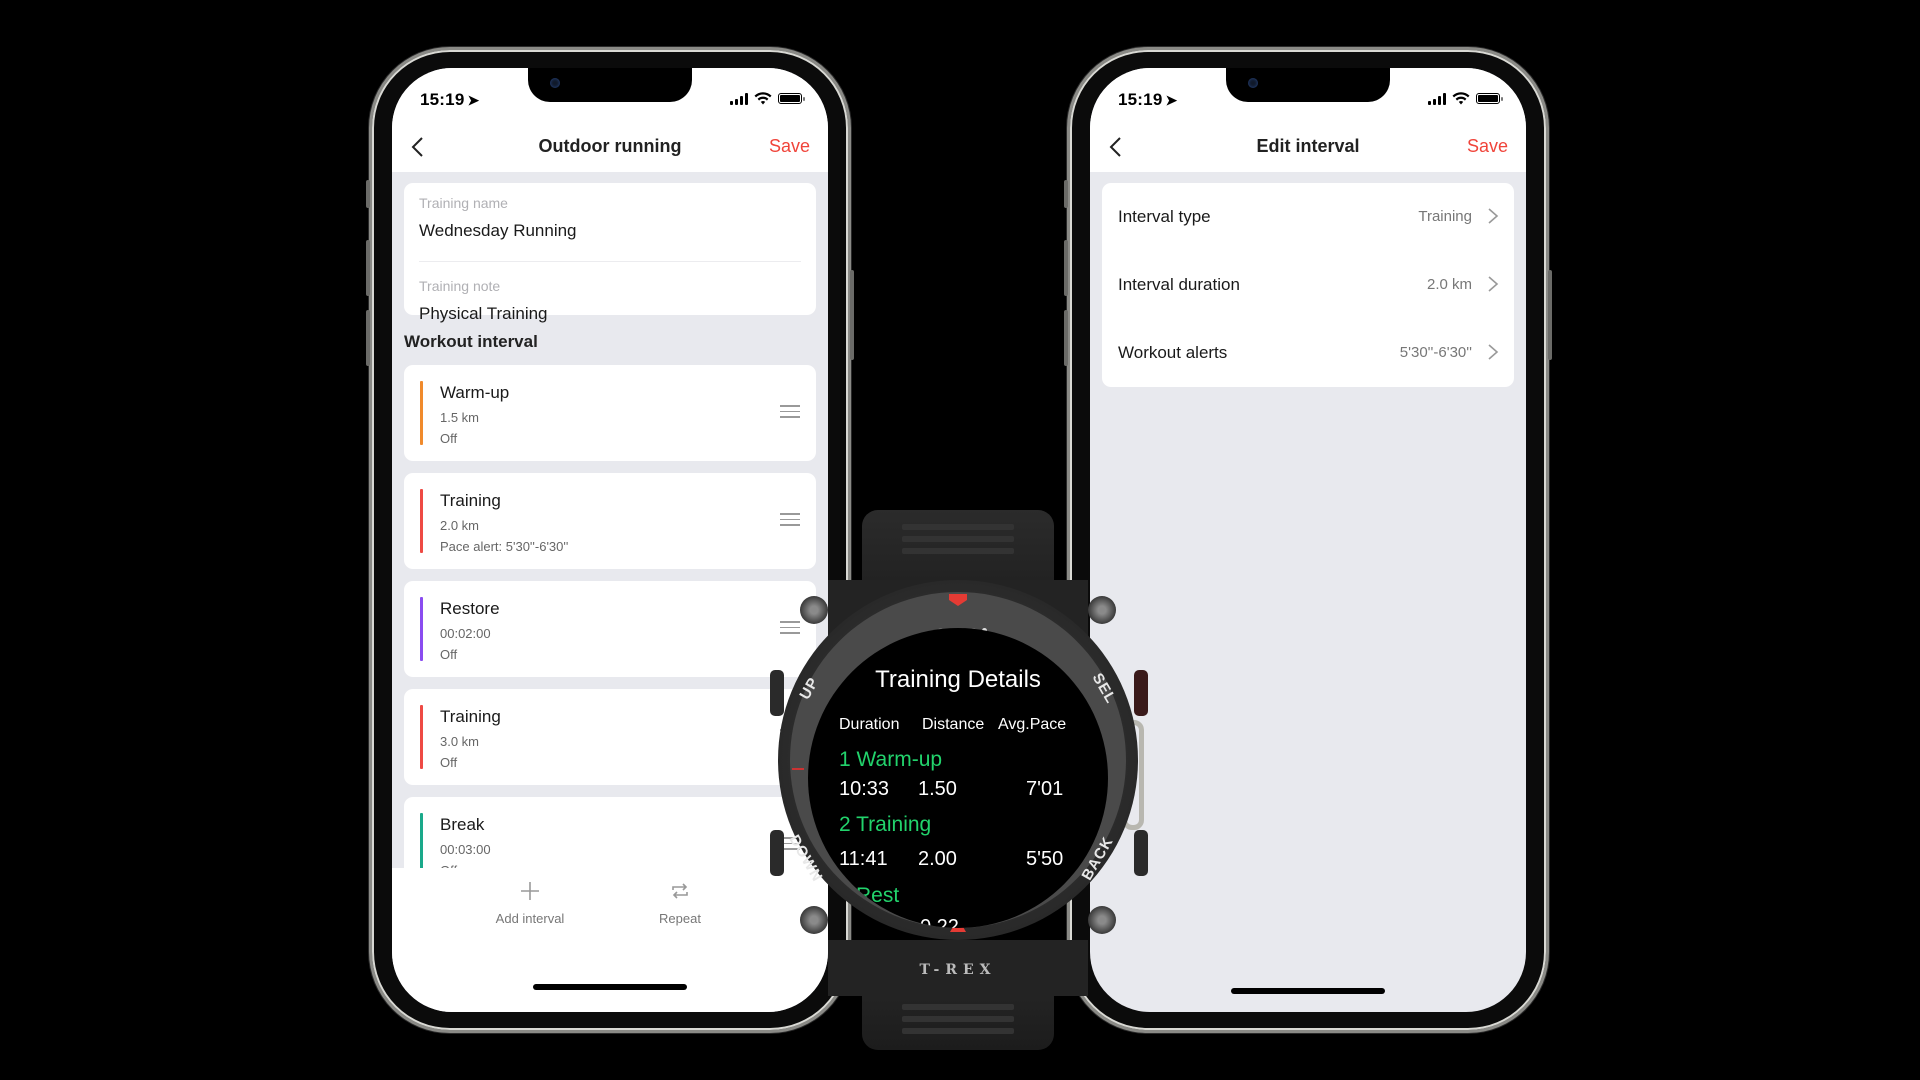 This screenshot has height=1080, width=1920. Describe the element at coordinates (680, 891) in the screenshot. I see `repeat-icon` at that location.